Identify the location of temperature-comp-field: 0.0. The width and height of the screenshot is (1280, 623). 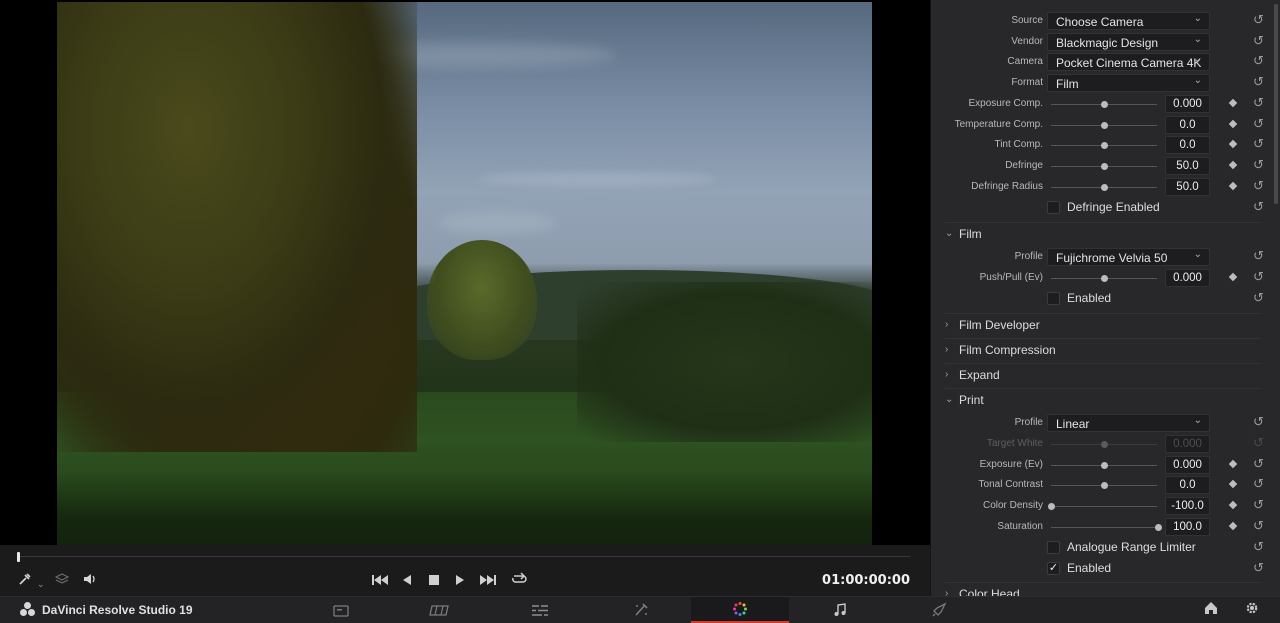
(1187, 125).